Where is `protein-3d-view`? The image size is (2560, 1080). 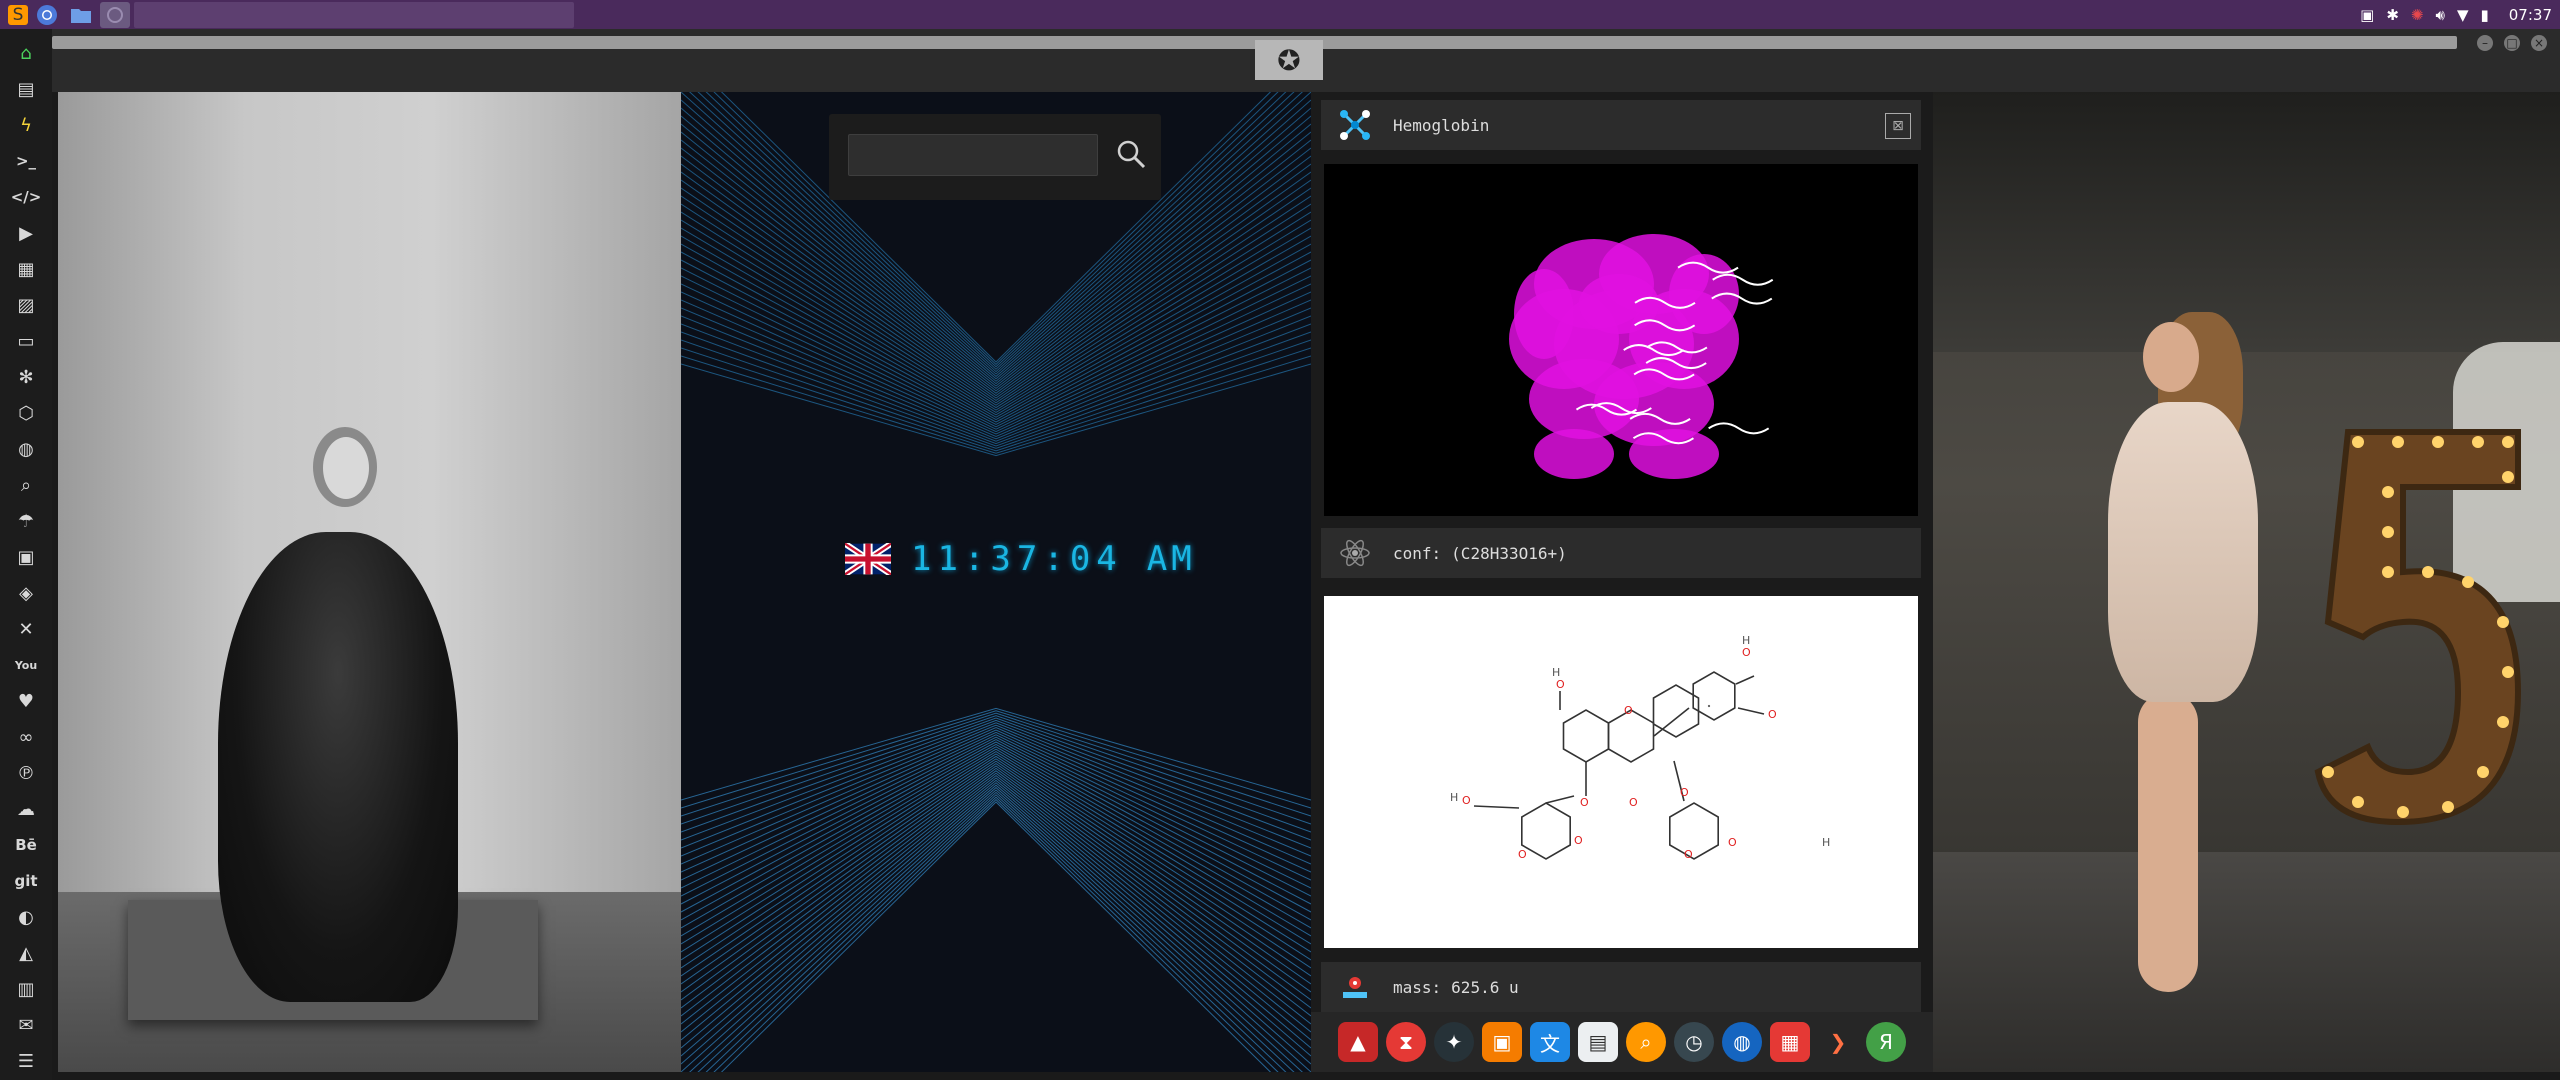 protein-3d-view is located at coordinates (1621, 340).